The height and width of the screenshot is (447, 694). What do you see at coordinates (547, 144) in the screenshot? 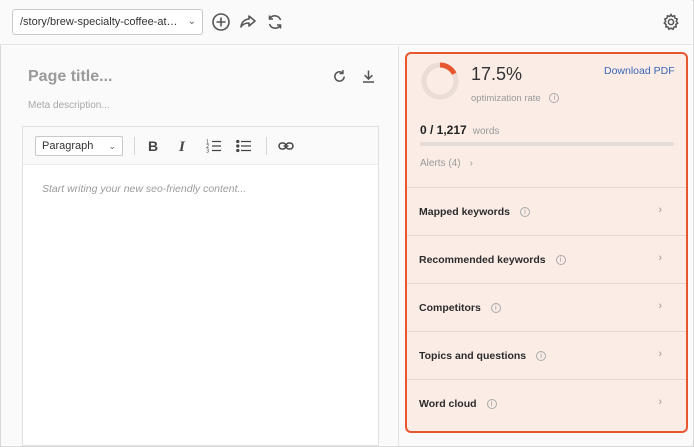
I see `word-count-progress` at bounding box center [547, 144].